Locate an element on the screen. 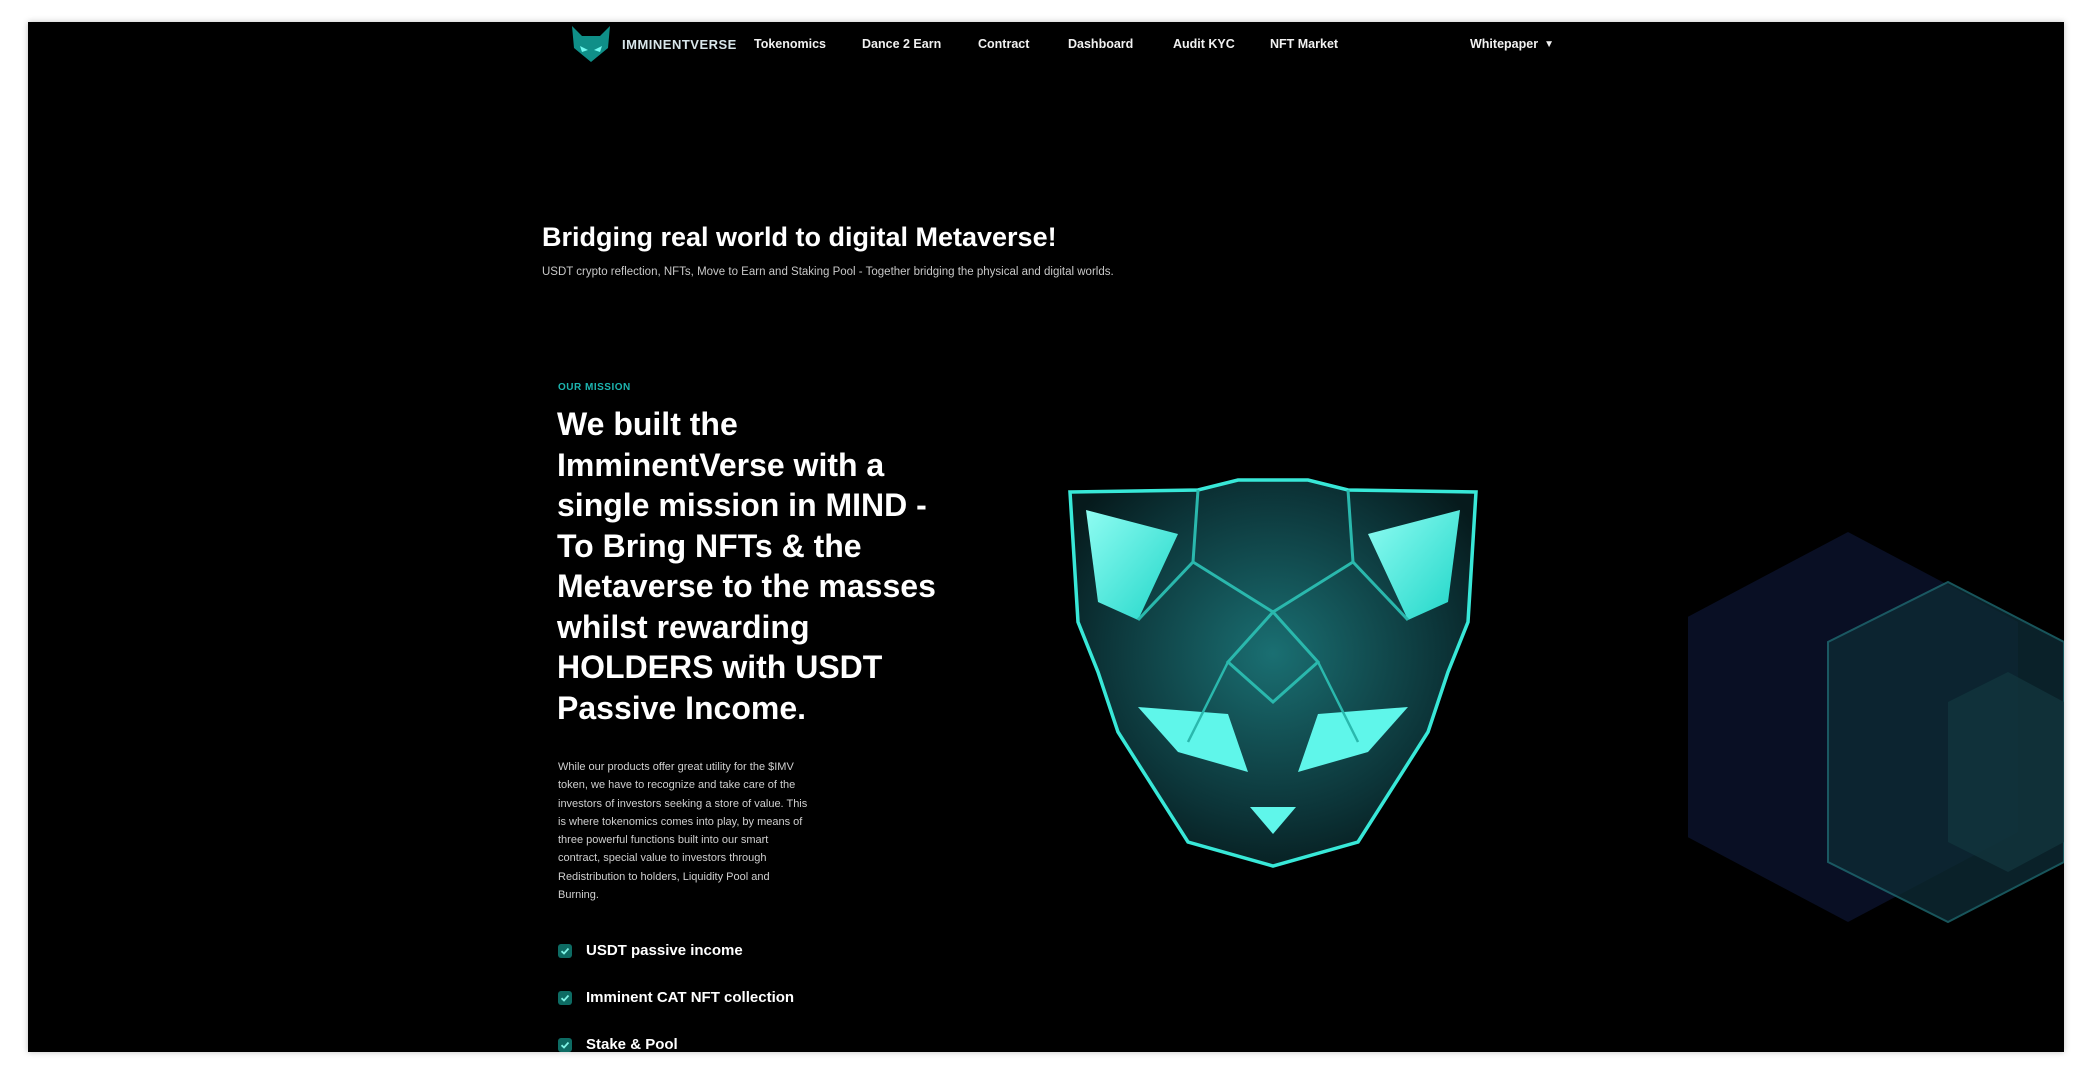 The height and width of the screenshot is (1065, 2079). nav-item-nft-market: NFT Market is located at coordinates (1304, 44).